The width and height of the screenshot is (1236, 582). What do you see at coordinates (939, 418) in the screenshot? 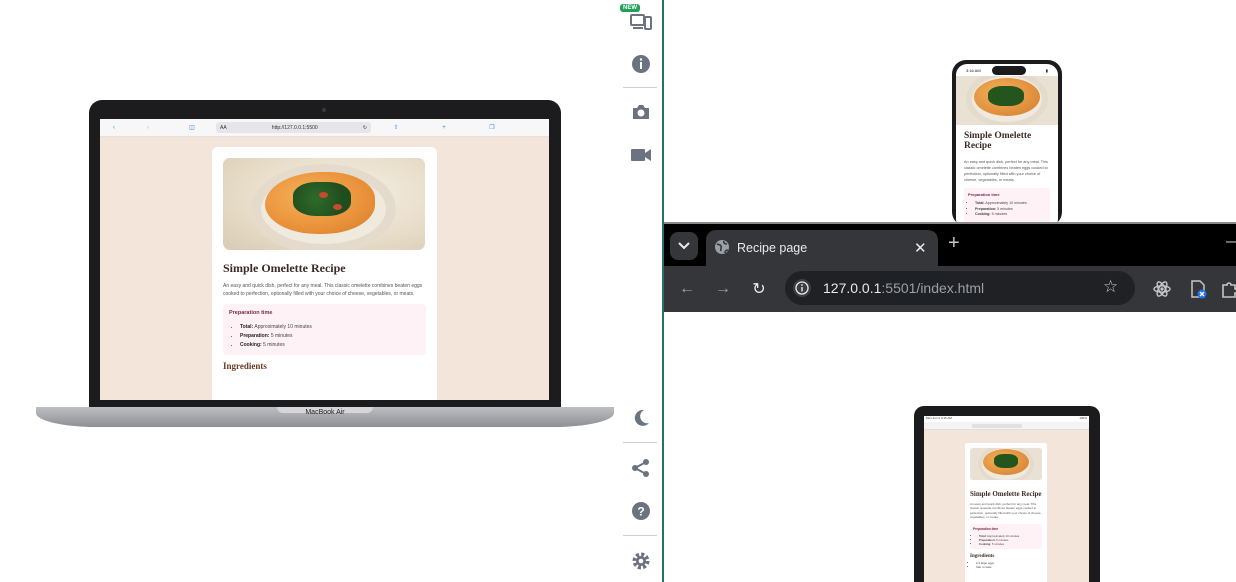
I see `tablet-time: Mon Jun 2 3:16 AM` at bounding box center [939, 418].